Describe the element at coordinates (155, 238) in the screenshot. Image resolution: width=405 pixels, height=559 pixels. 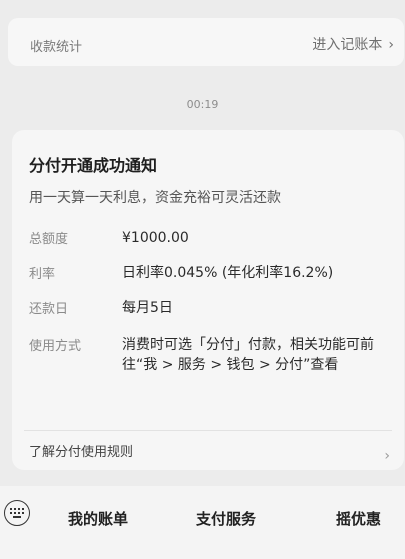
I see `credit-limit-value: ¥1000.00` at that location.